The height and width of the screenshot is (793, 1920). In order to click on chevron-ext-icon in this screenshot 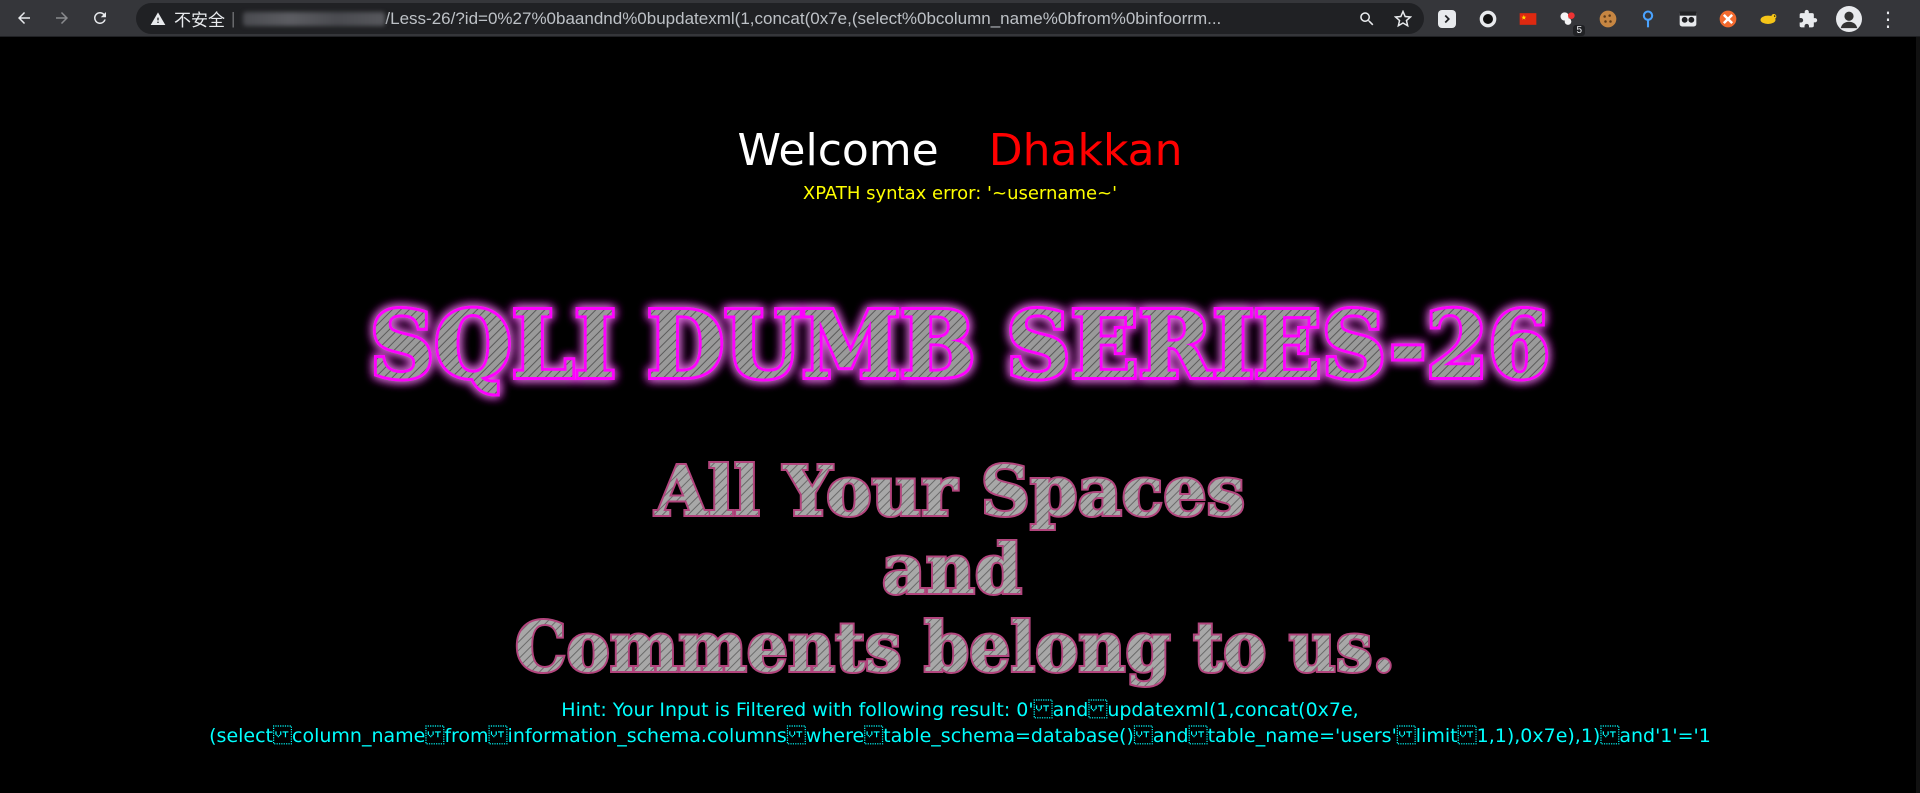, I will do `click(1447, 19)`.